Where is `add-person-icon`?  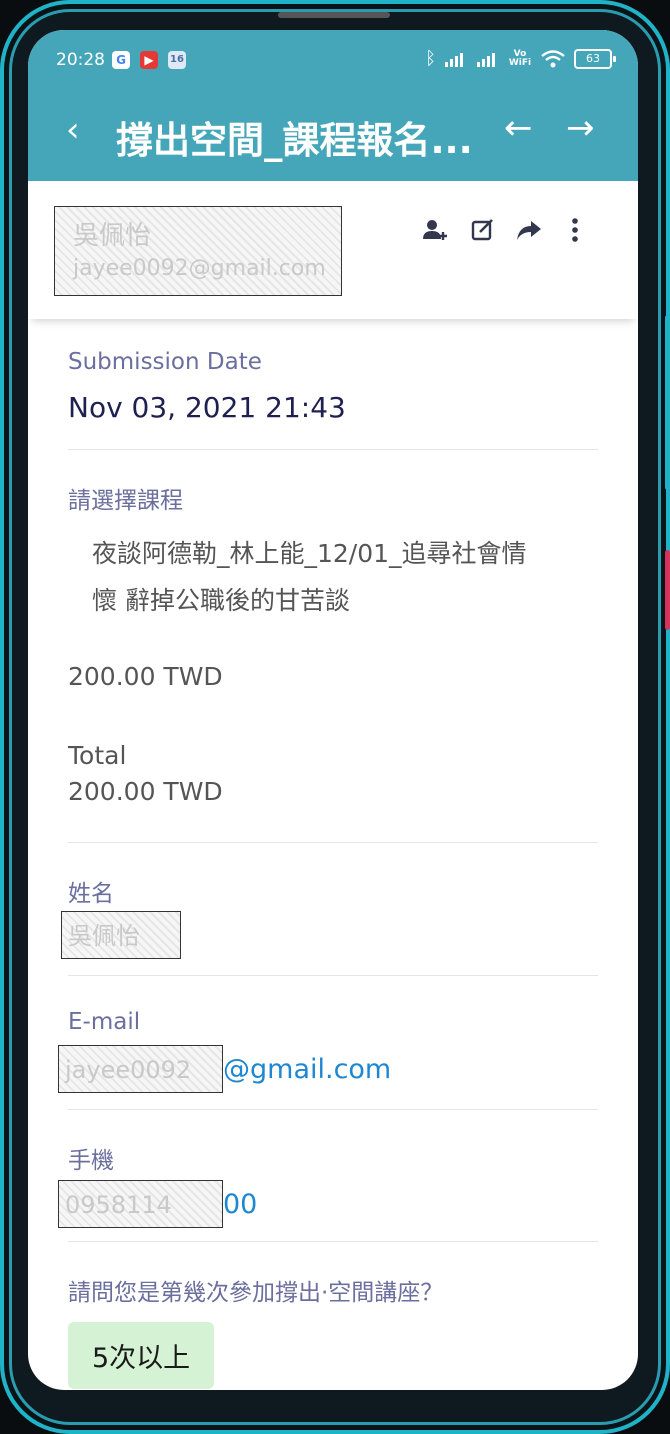
add-person-icon is located at coordinates (435, 230).